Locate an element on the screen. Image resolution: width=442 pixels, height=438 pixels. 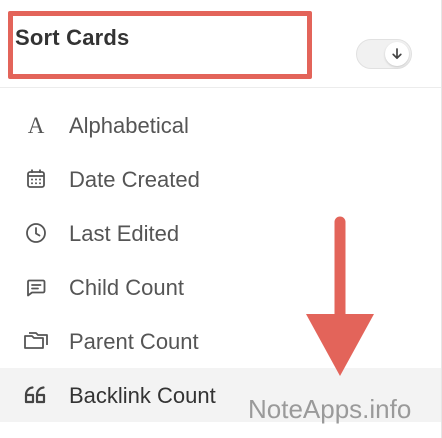
sort-option-label: Alphabetical is located at coordinates (129, 125).